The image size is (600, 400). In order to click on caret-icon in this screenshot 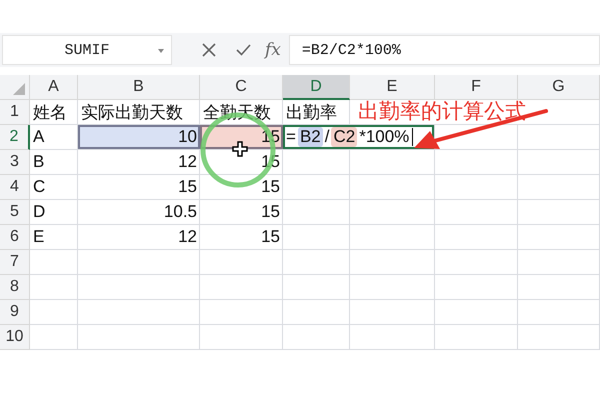, I will do `click(161, 51)`.